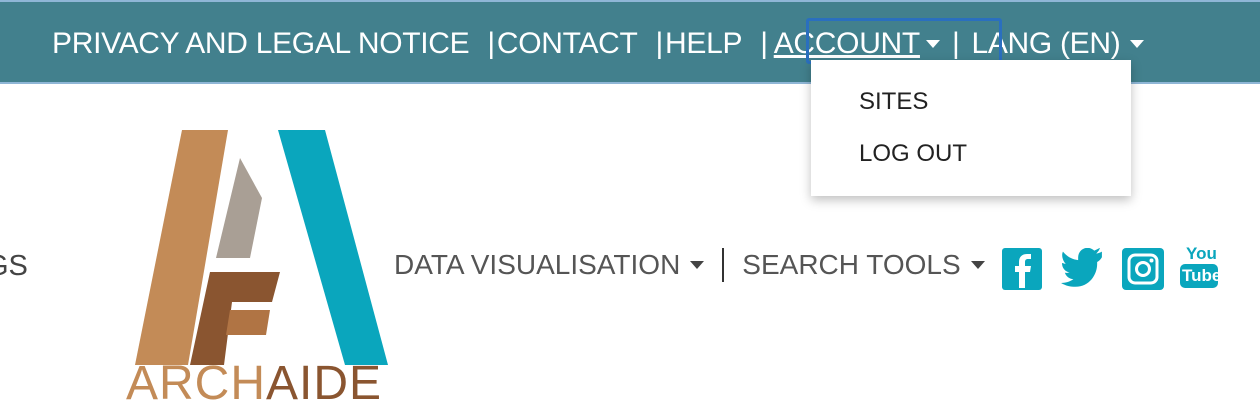 This screenshot has width=1260, height=420. I want to click on data-visualisation-label: DATA VISUALISATION, so click(537, 264).